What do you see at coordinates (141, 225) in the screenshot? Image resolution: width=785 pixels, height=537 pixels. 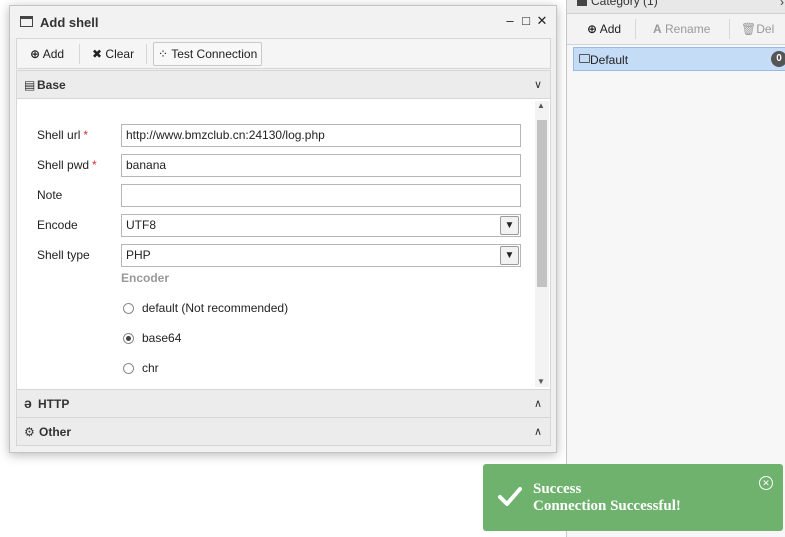 I see `encode-select-value: UTF8` at bounding box center [141, 225].